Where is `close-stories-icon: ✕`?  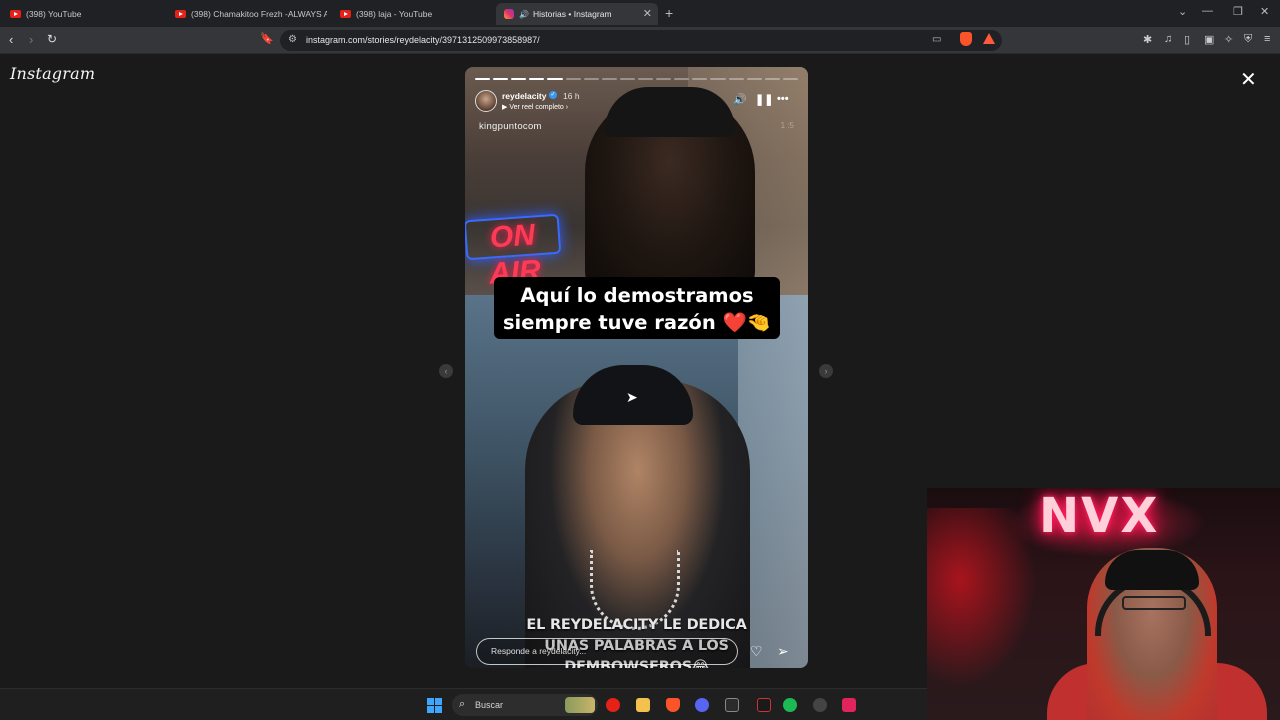 close-stories-icon: ✕ is located at coordinates (1248, 79).